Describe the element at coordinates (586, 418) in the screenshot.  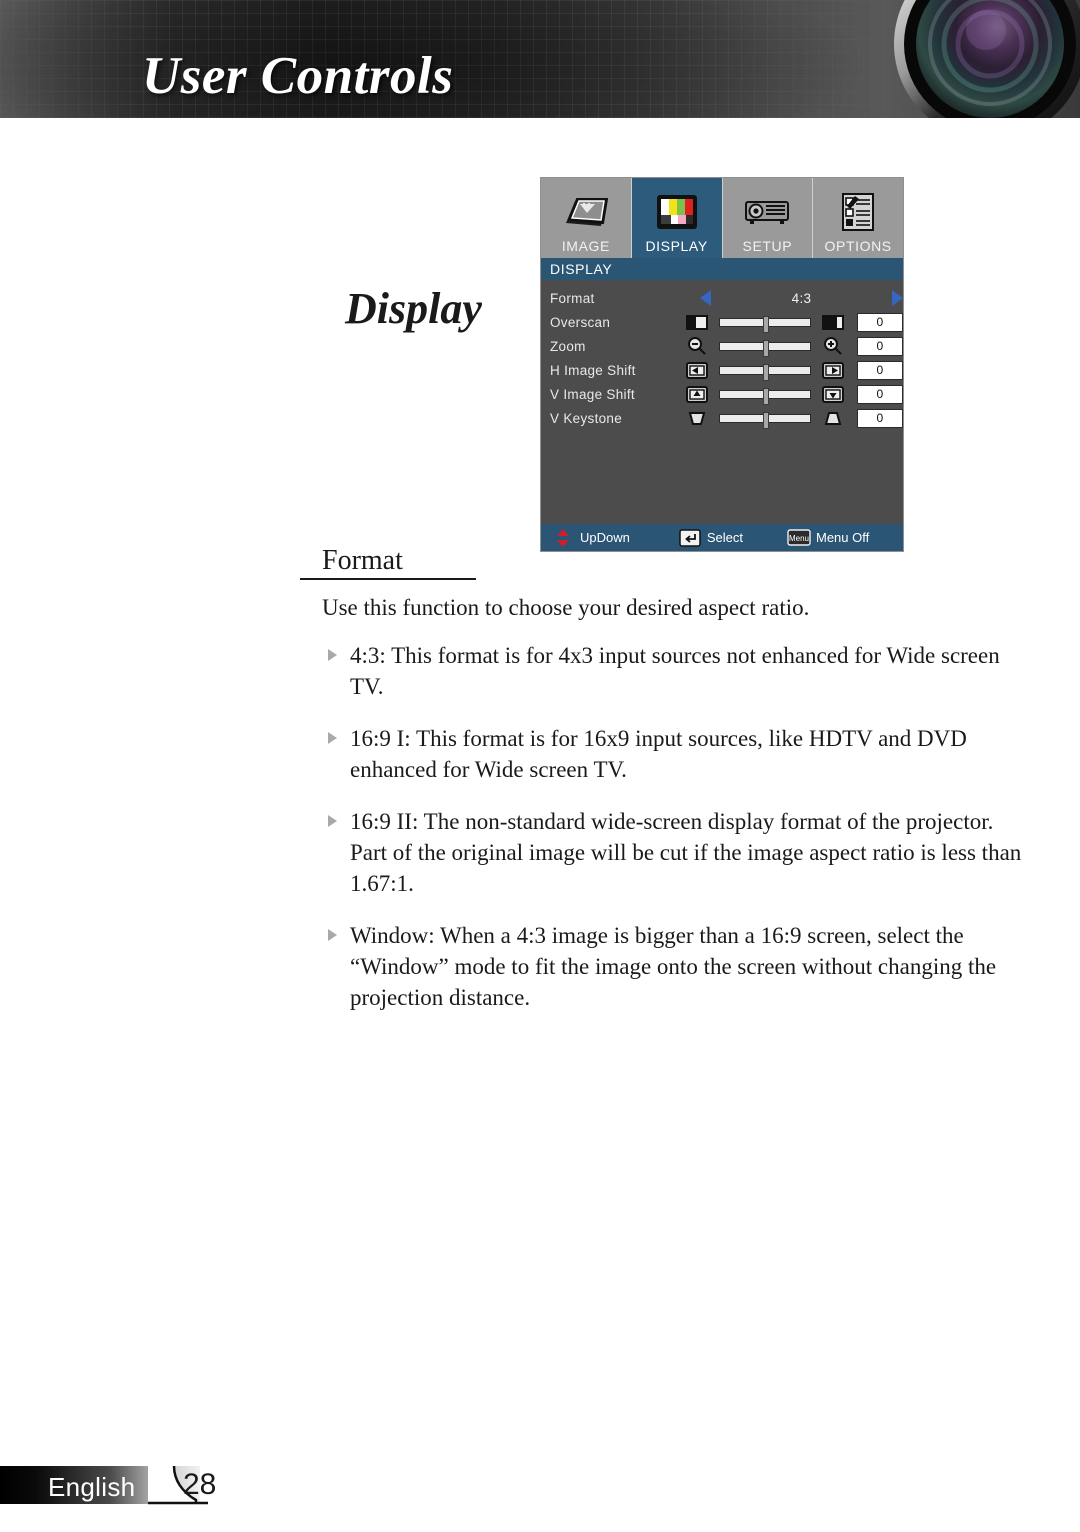
I see `osd-row-label: V Keystone` at that location.